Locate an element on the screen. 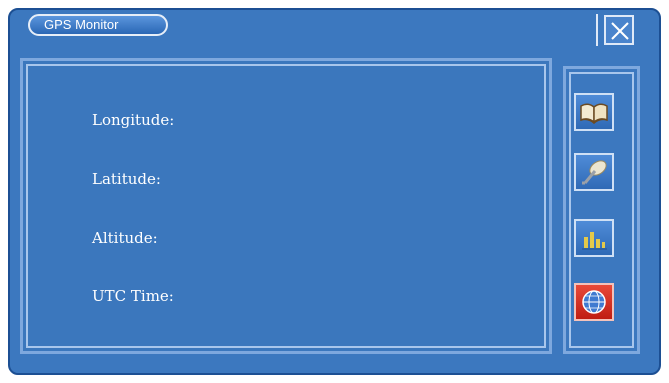 The width and height of the screenshot is (669, 383). book-button is located at coordinates (594, 112).